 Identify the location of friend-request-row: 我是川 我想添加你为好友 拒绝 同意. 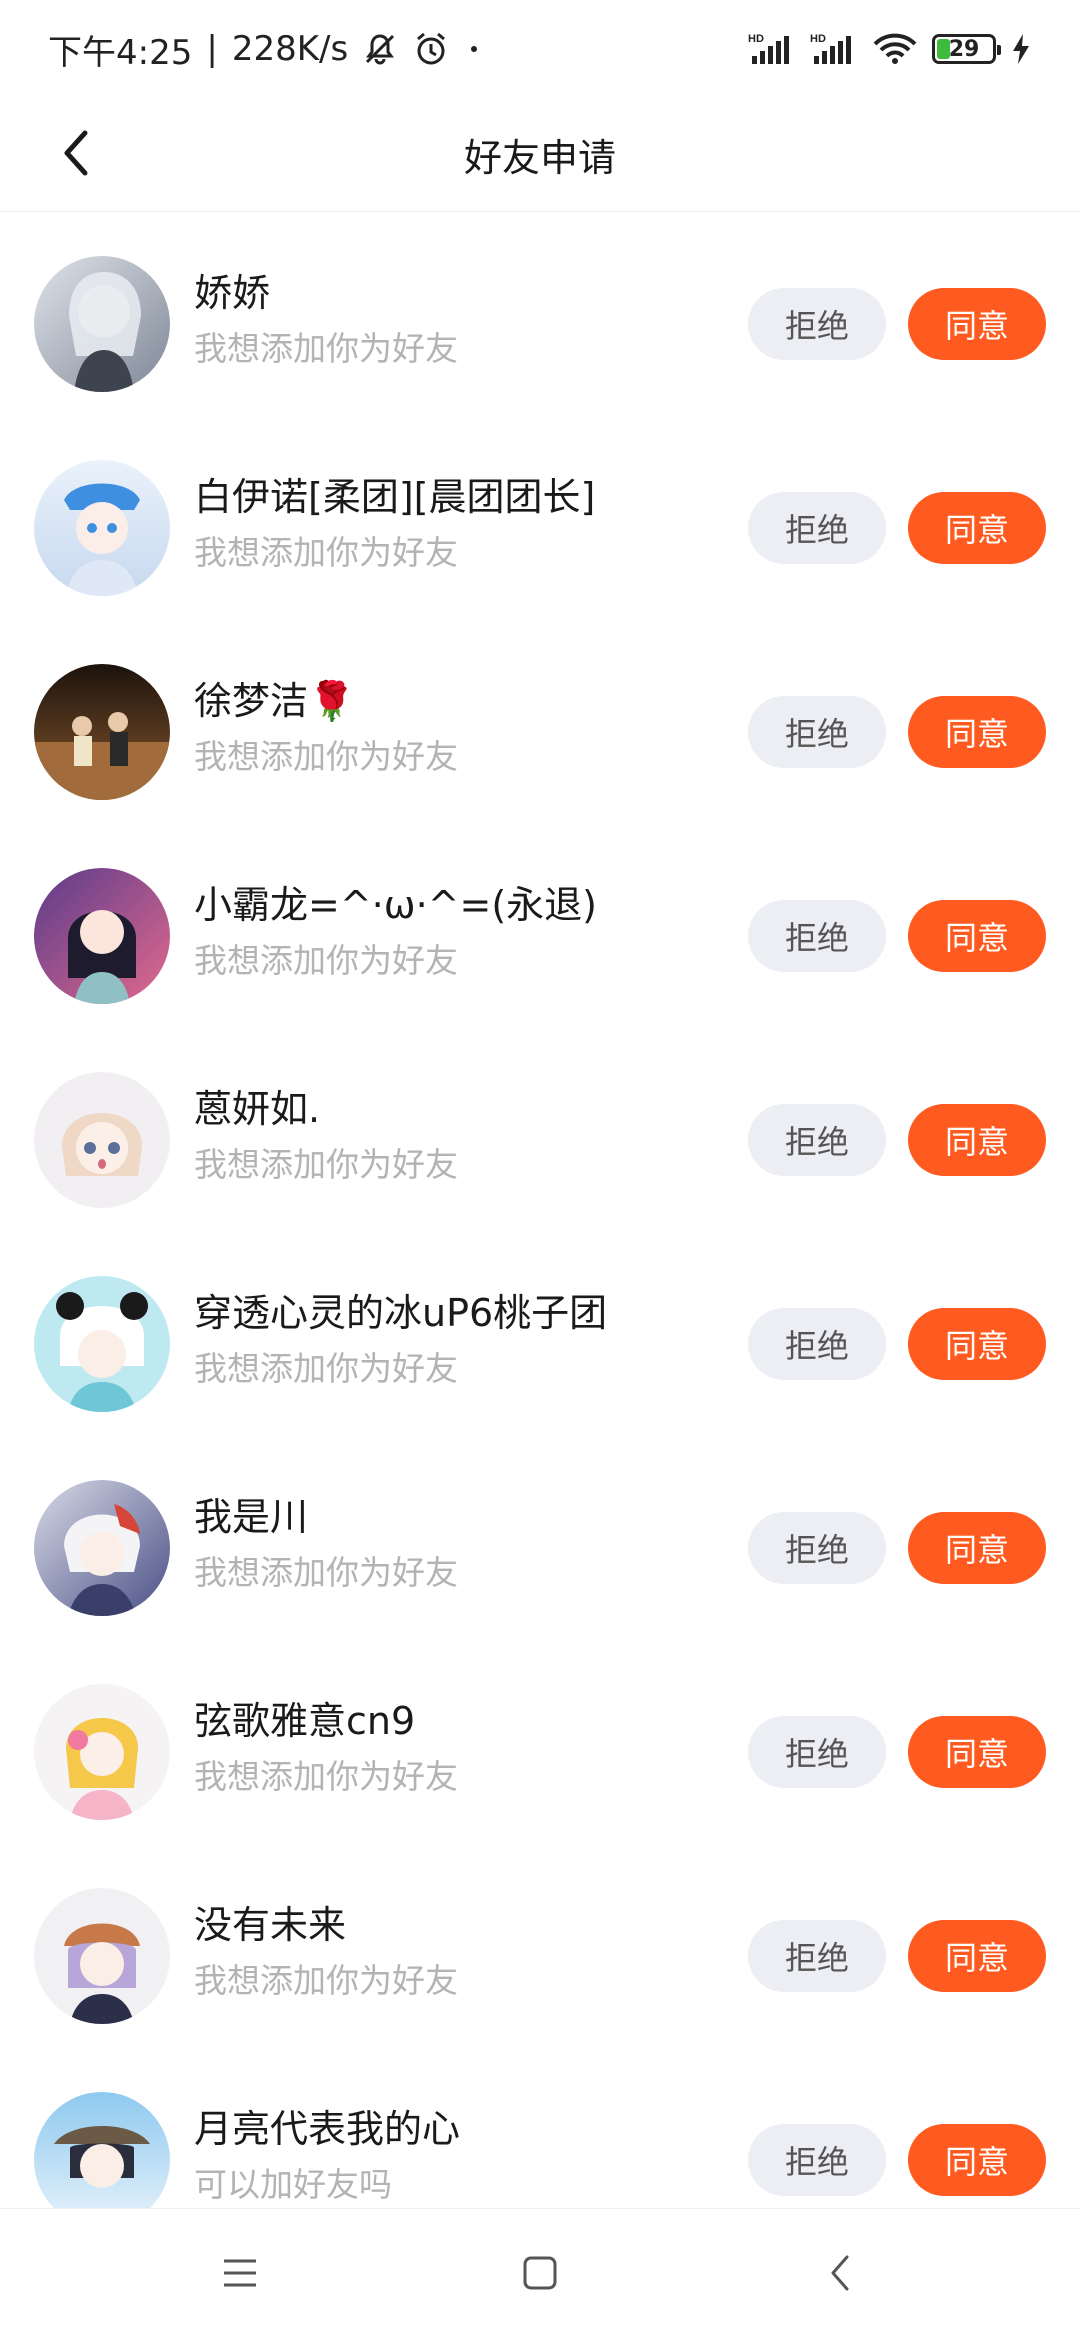
(540, 1548).